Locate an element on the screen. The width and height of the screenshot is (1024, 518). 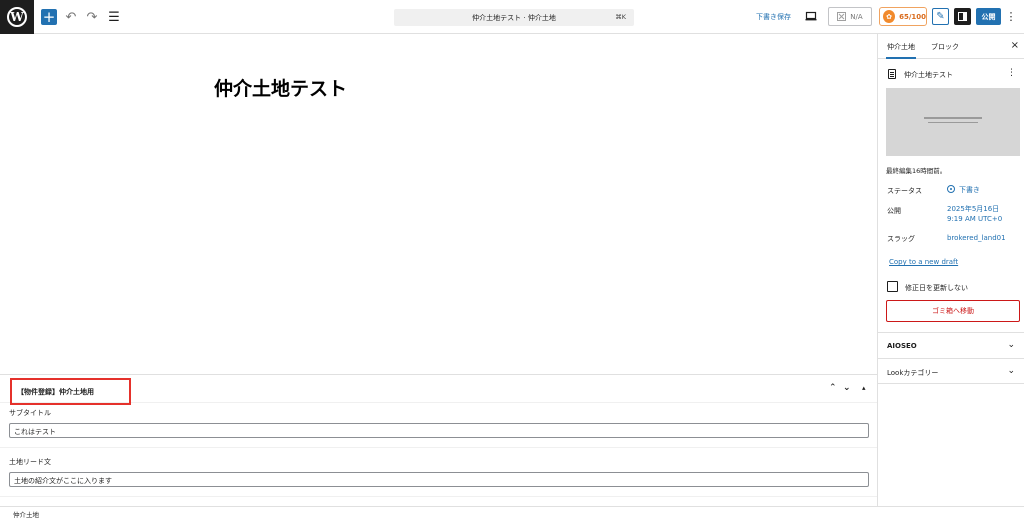
wordpress-logo-button: W is located at coordinates (17, 17).